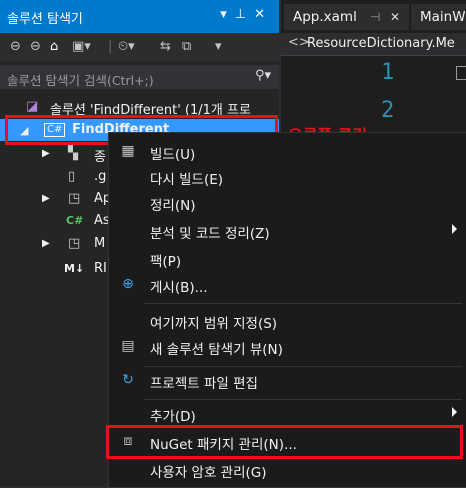  What do you see at coordinates (100, 157) in the screenshot?
I see `tree-item-label: 종` at bounding box center [100, 157].